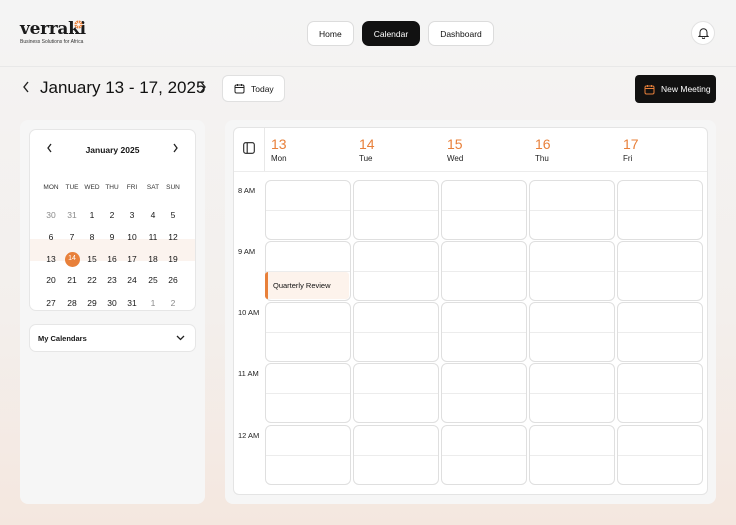 This screenshot has width=736, height=525. I want to click on mini-day: 18, so click(153, 259).